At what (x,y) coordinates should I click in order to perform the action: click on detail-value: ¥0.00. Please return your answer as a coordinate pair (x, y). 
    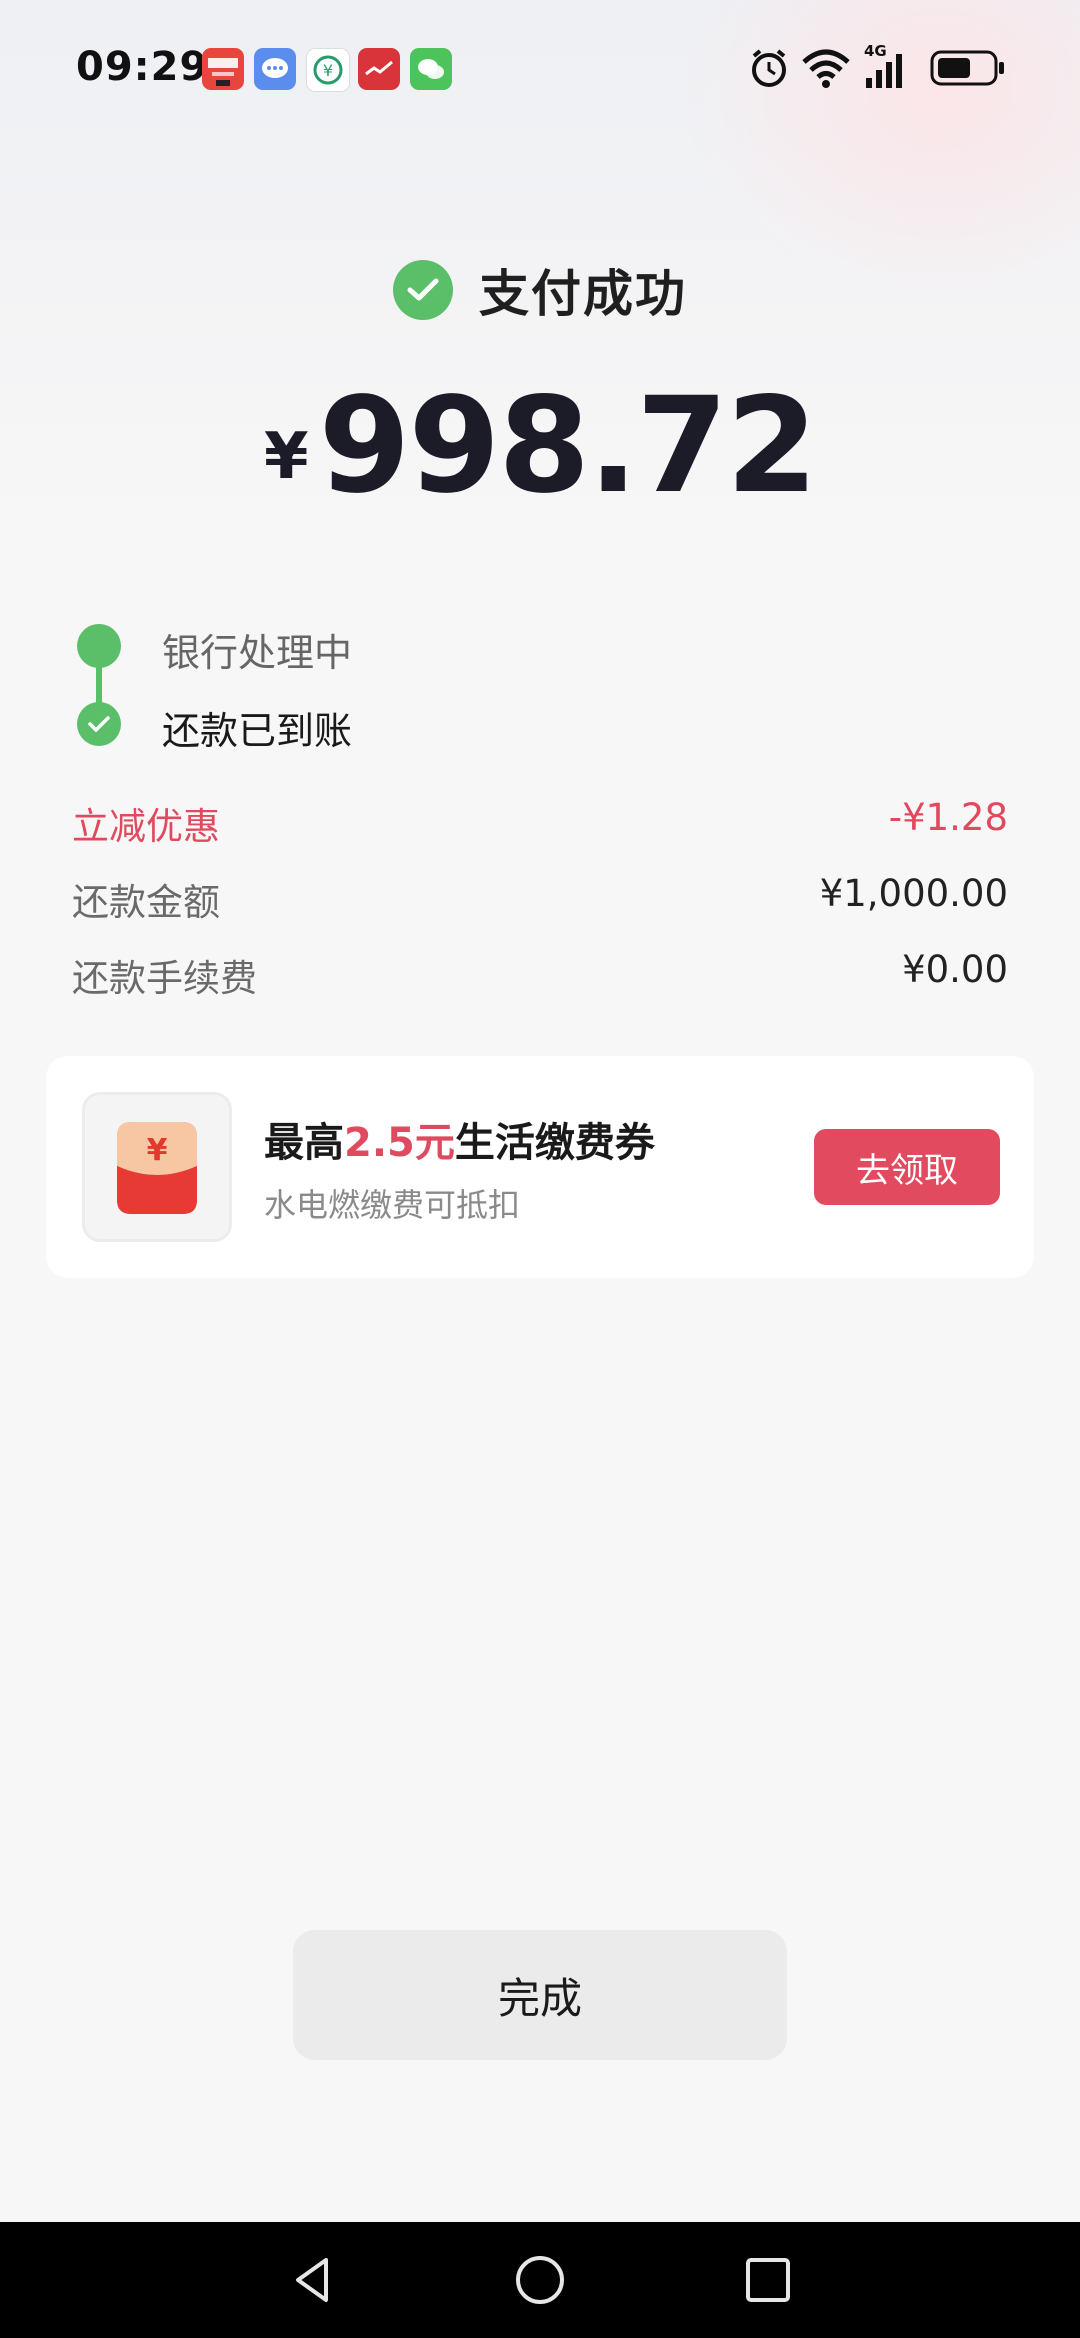
    Looking at the image, I should click on (955, 969).